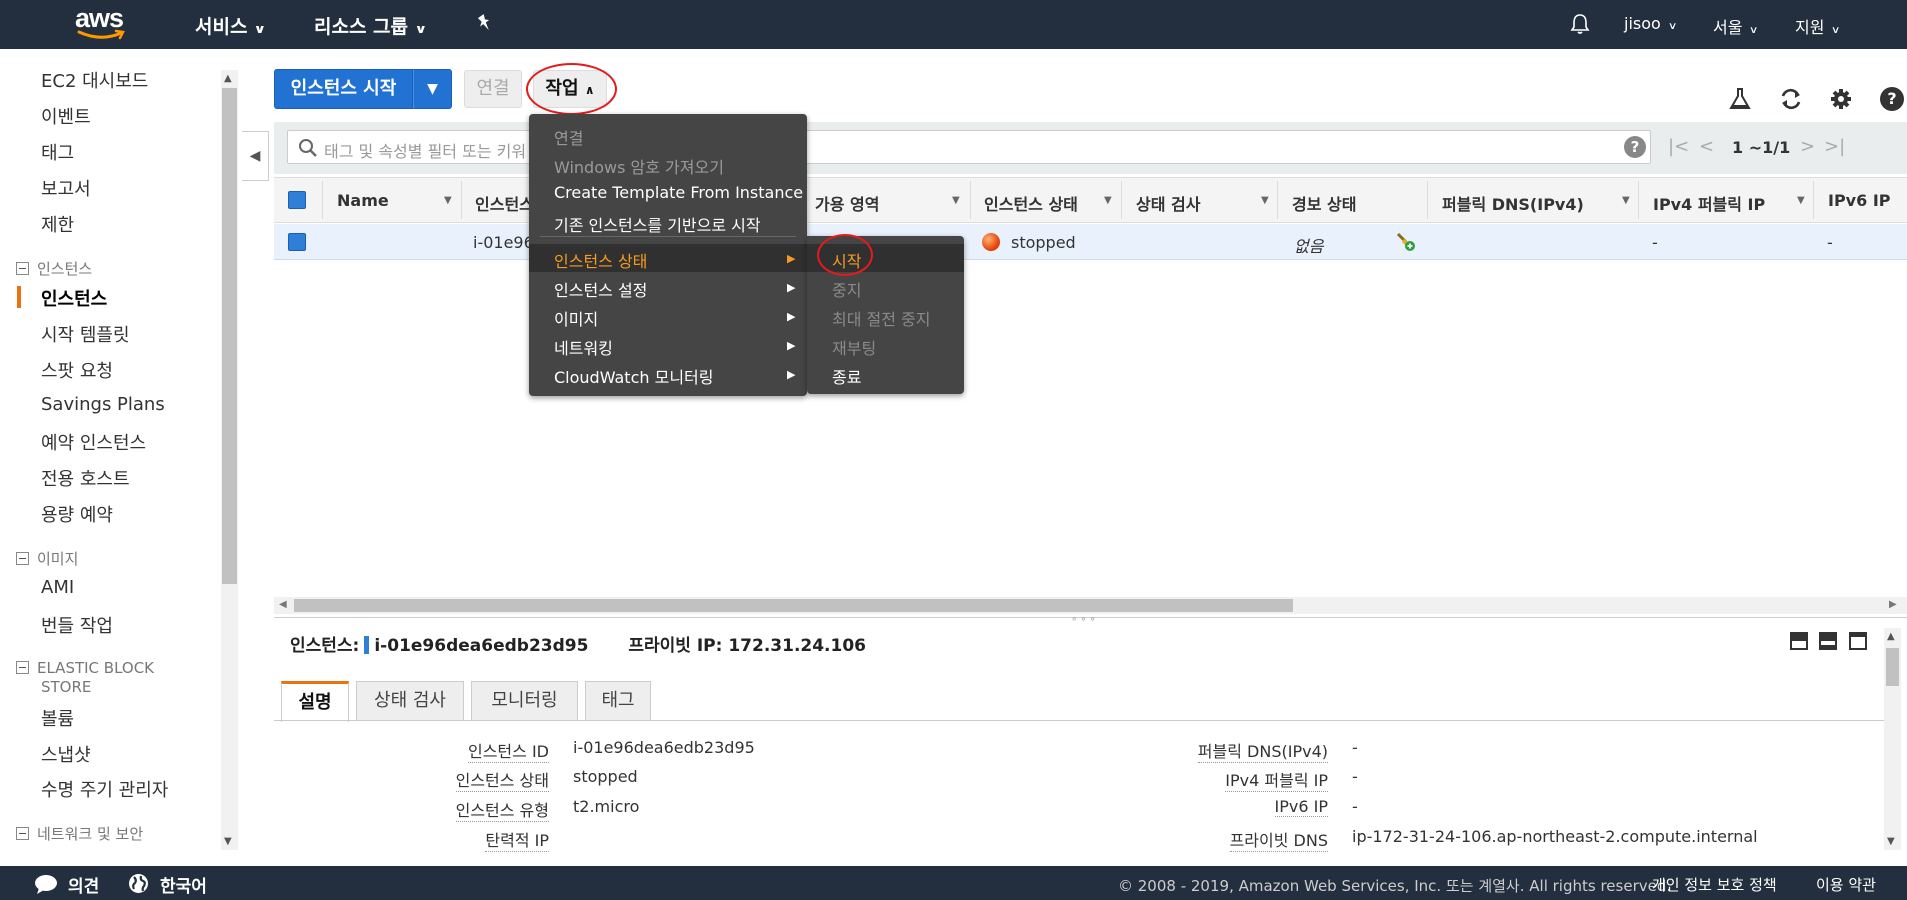 Image resolution: width=1907 pixels, height=900 pixels. Describe the element at coordinates (600, 289) in the screenshot. I see `menu-item-instance-settings: 인스턴스 설정` at that location.